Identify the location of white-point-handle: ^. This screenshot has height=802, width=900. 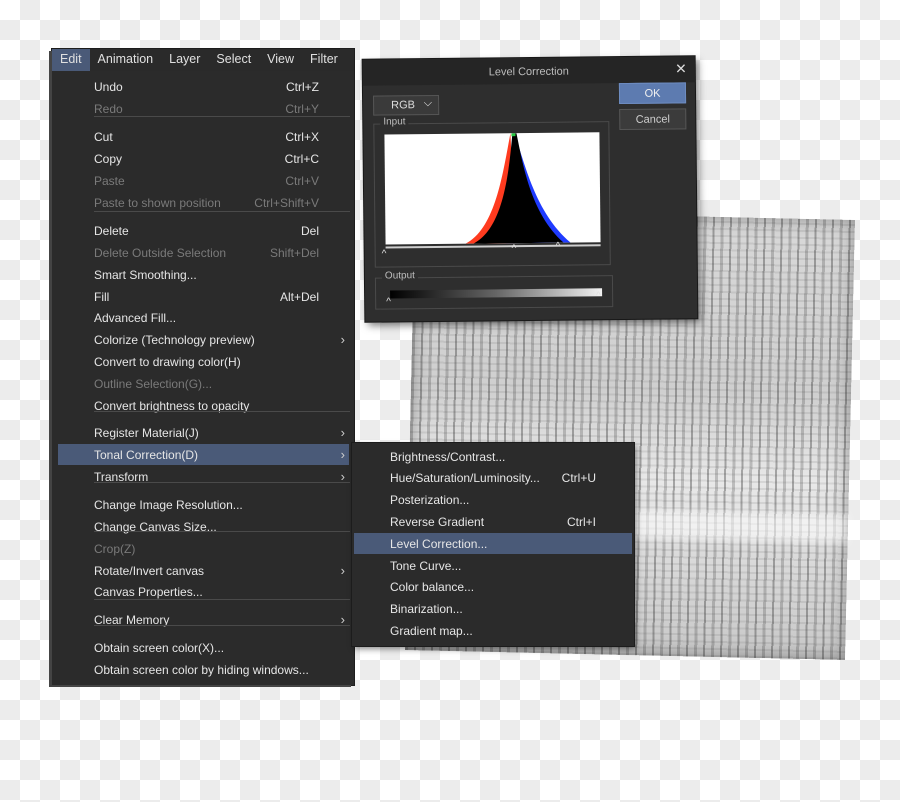
(558, 246).